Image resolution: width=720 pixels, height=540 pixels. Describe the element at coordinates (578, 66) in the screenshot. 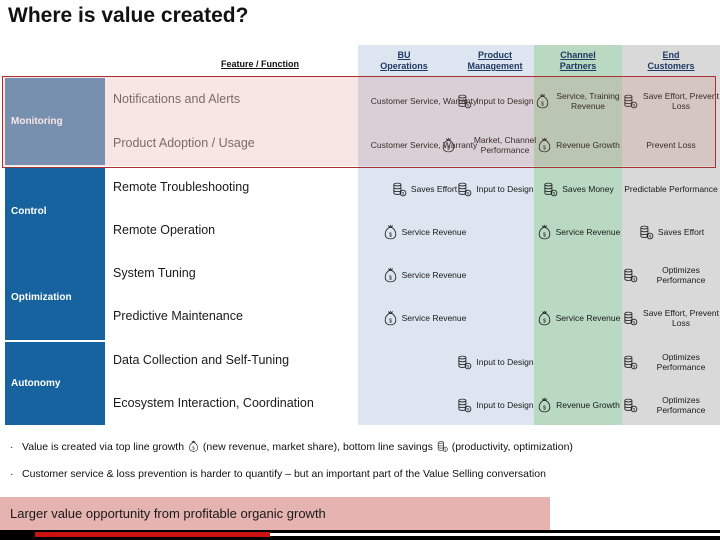

I see `column-header-line2: Partners` at that location.